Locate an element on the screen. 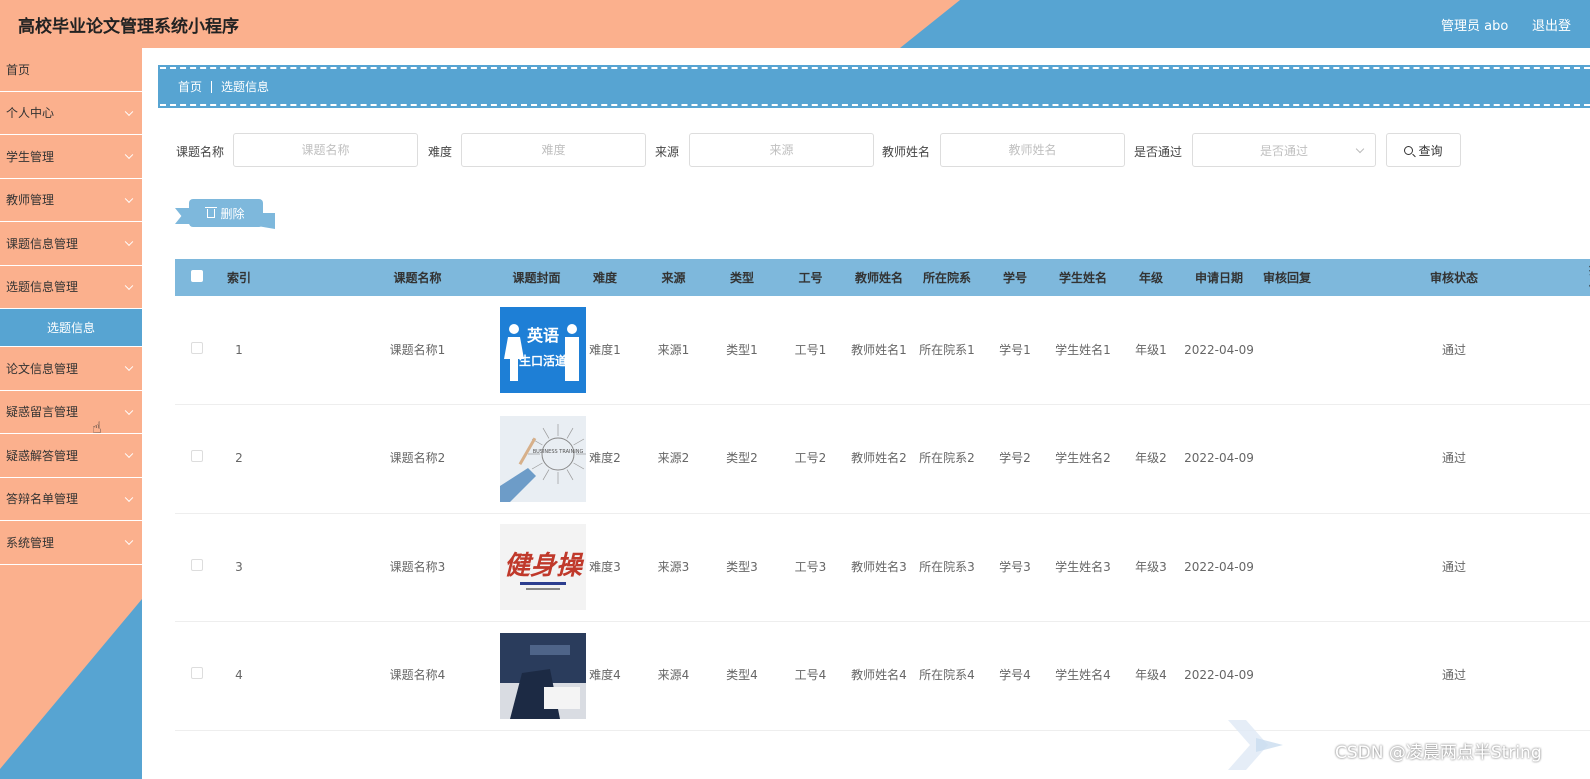  sidebar-item-0: 首页 is located at coordinates (71, 70).